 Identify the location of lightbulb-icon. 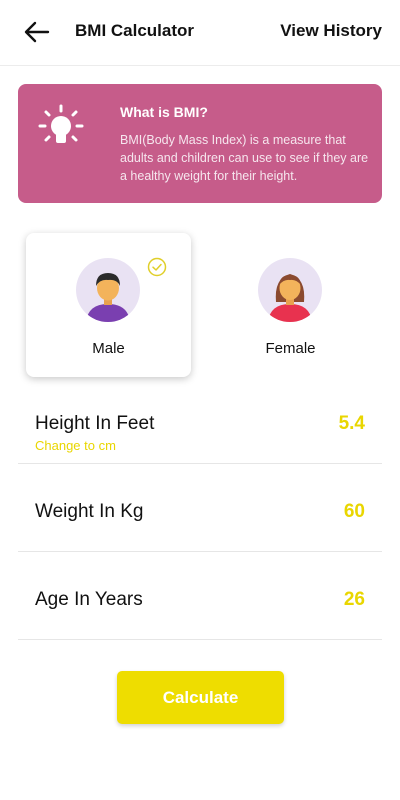
(61, 123).